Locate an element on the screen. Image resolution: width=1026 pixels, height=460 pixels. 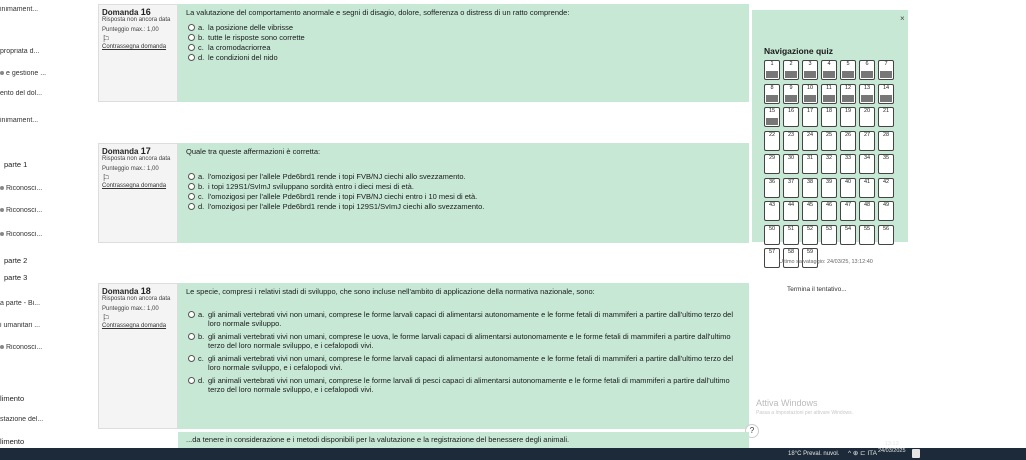
quiz-nav-button: 8 is located at coordinates (772, 93).